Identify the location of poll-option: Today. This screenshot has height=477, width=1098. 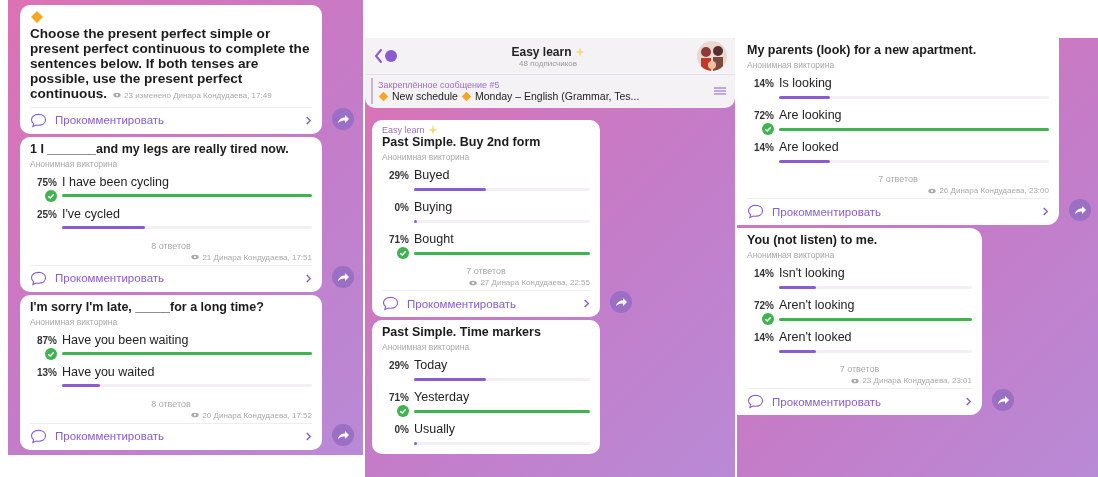
(431, 365).